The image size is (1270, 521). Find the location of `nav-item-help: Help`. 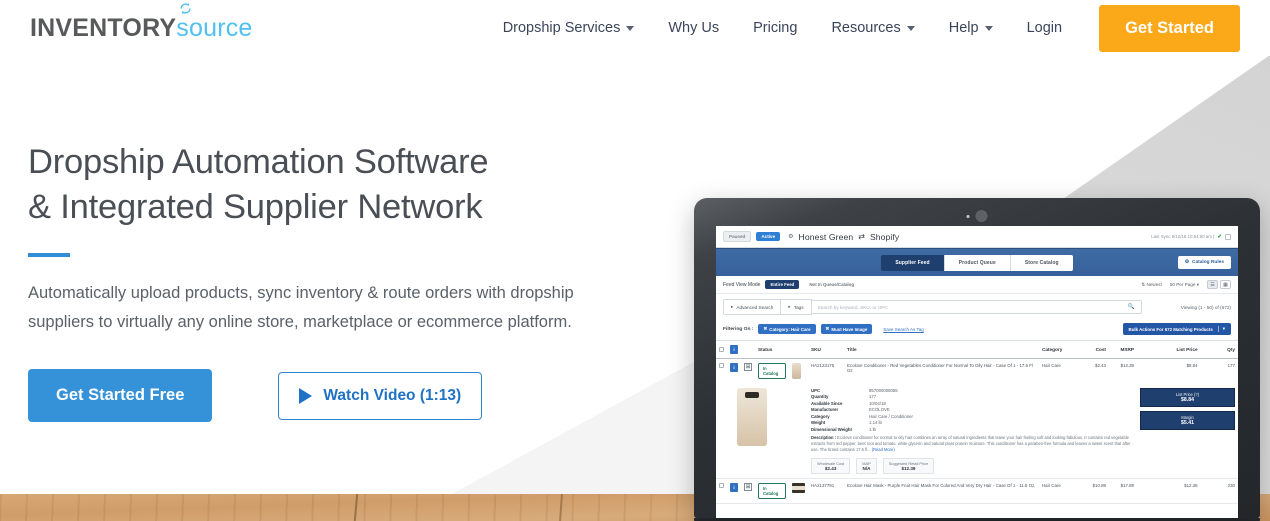

nav-item-help: Help is located at coordinates (971, 28).